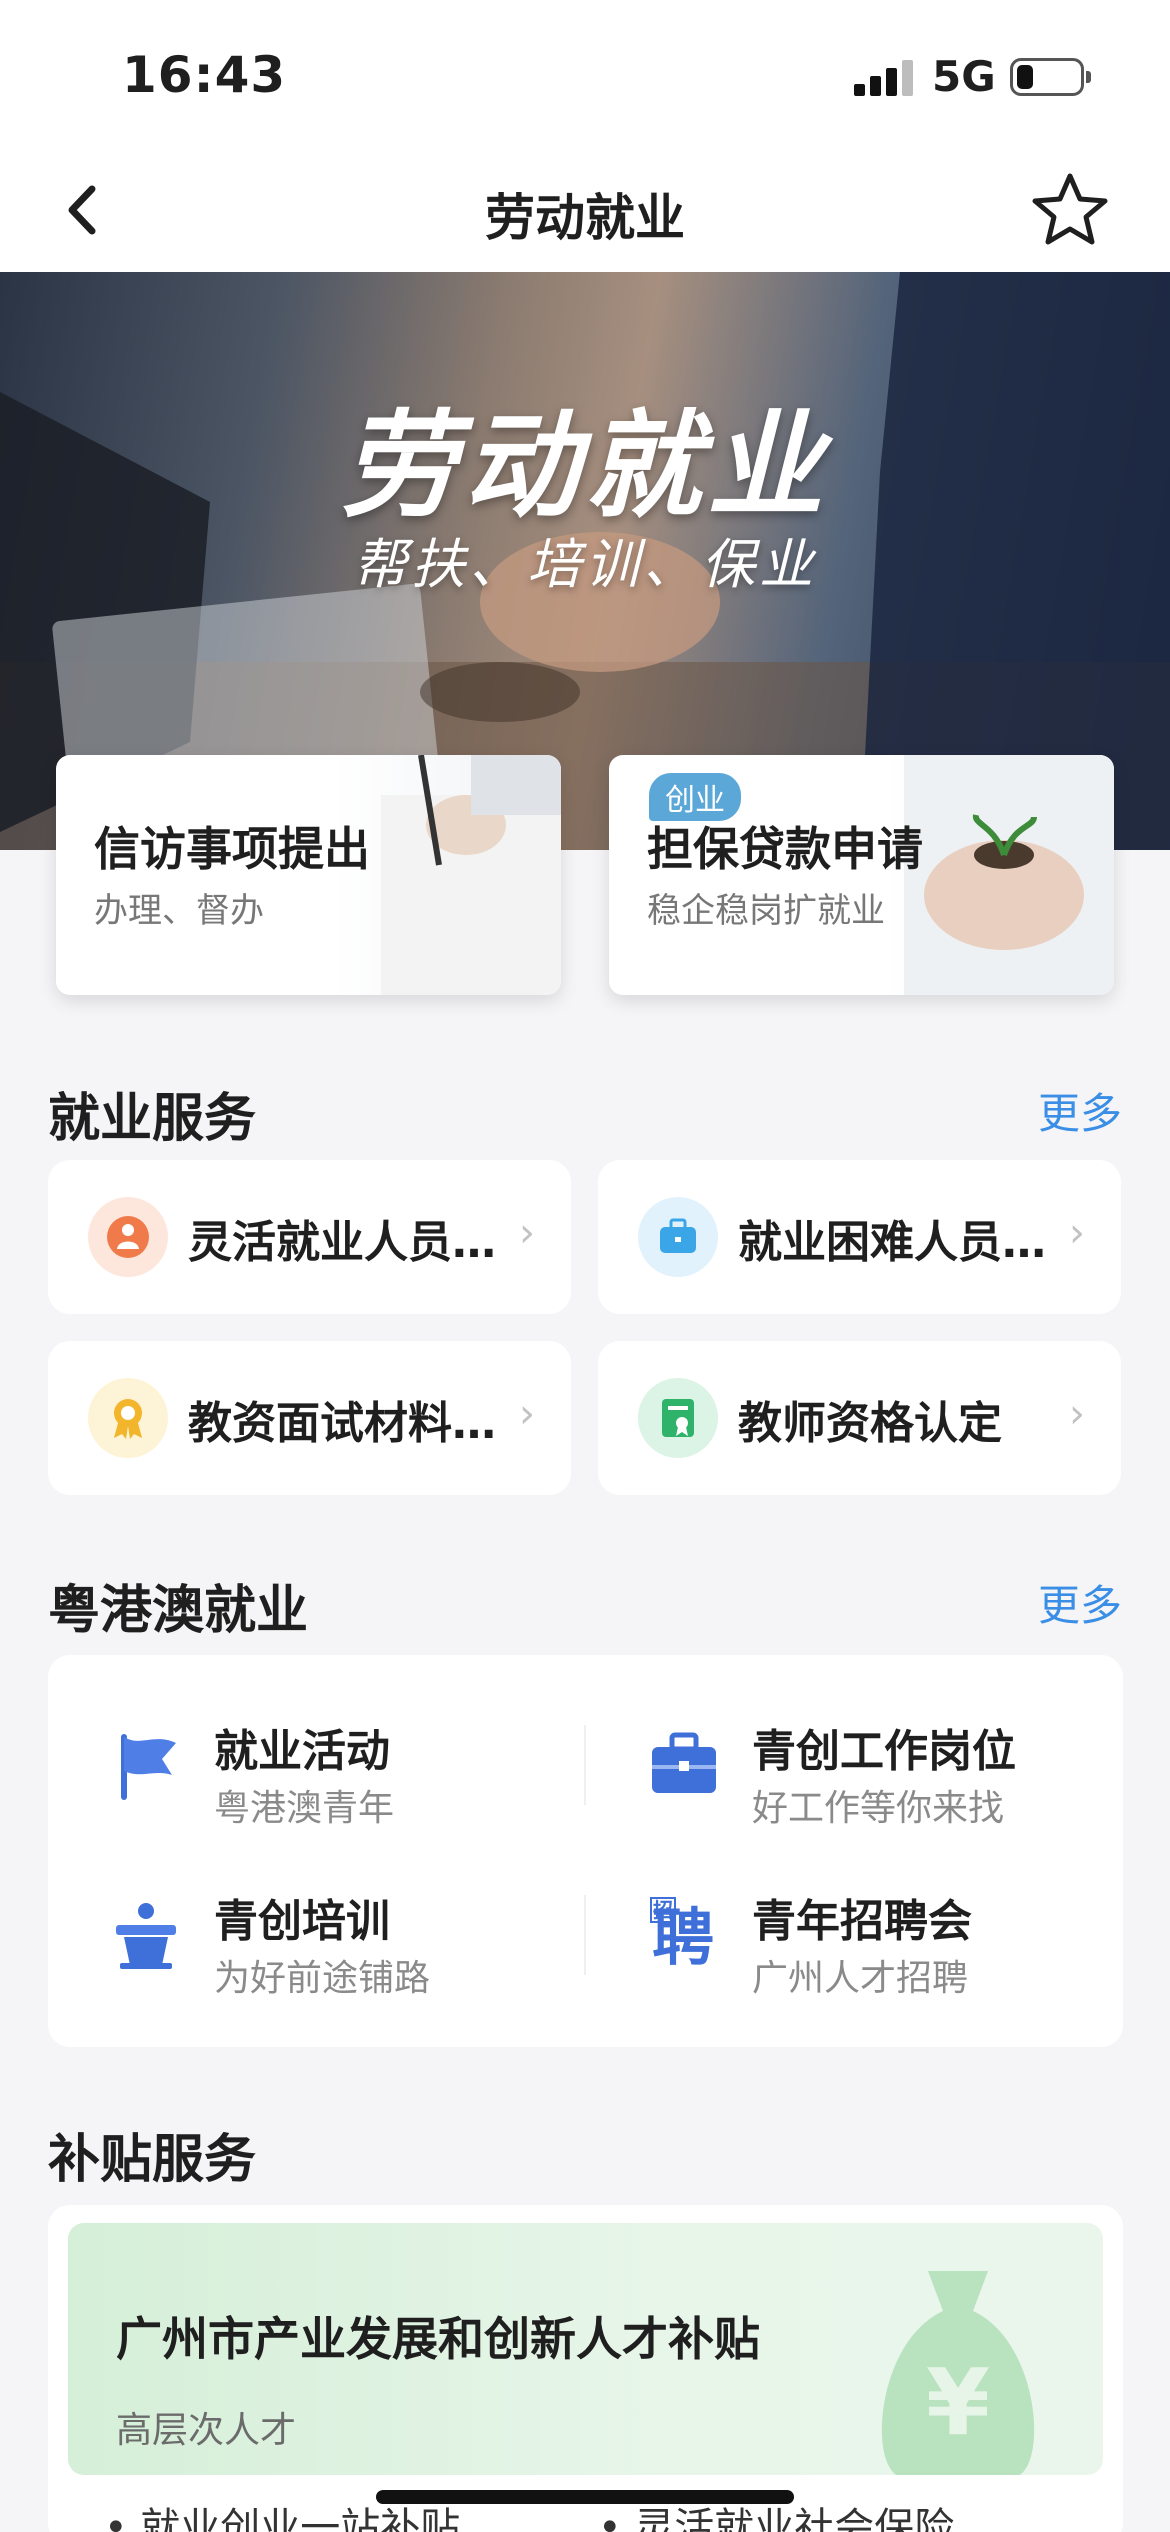 Image resolution: width=1170 pixels, height=2532 pixels. What do you see at coordinates (1080, 1602) in the screenshot?
I see `more-link-gba: 更多` at bounding box center [1080, 1602].